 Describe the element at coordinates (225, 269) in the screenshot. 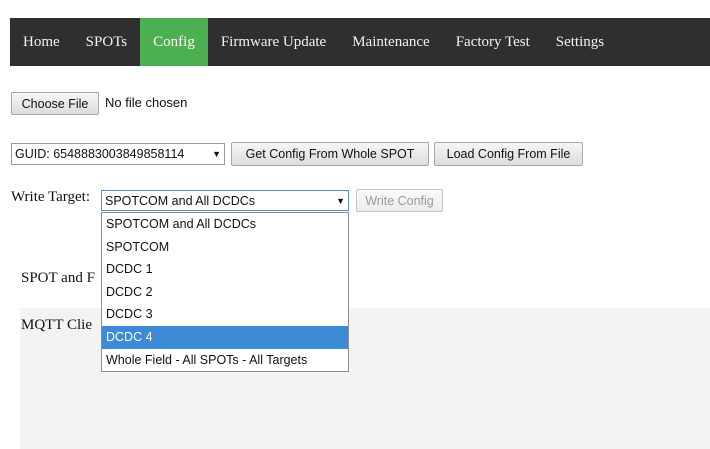

I see `option-dcdc-1: DCDC 1` at that location.